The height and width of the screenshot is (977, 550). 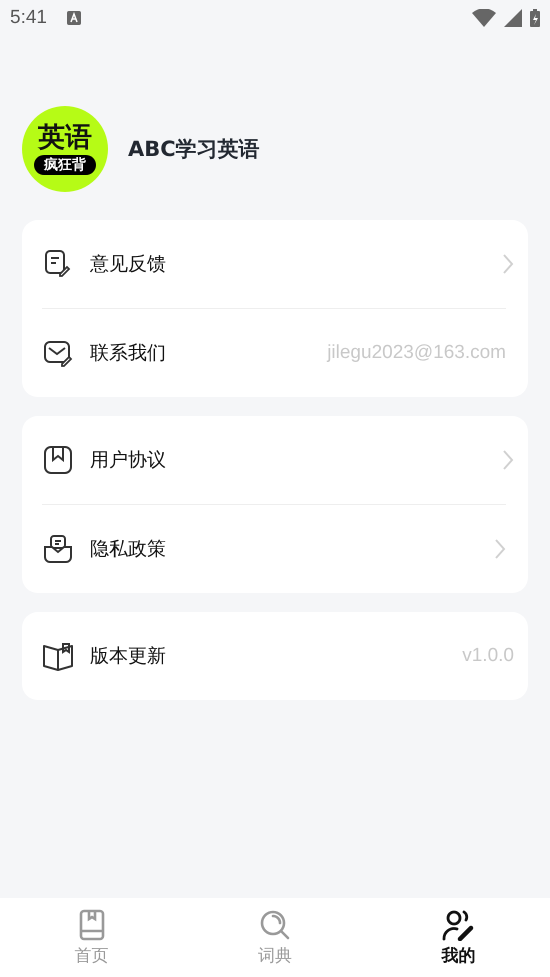 I want to click on app-name: ABC学习英语, so click(x=194, y=149).